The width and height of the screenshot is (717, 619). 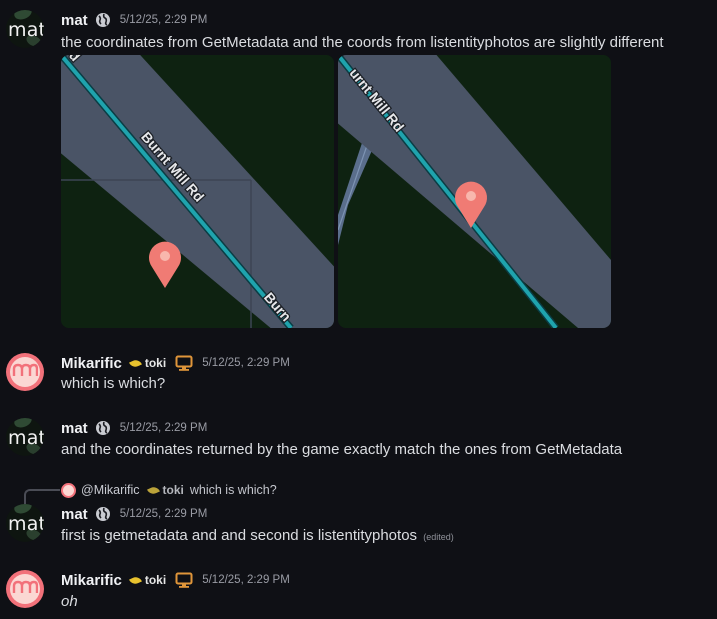 I want to click on reply-avatar, so click(x=68, y=490).